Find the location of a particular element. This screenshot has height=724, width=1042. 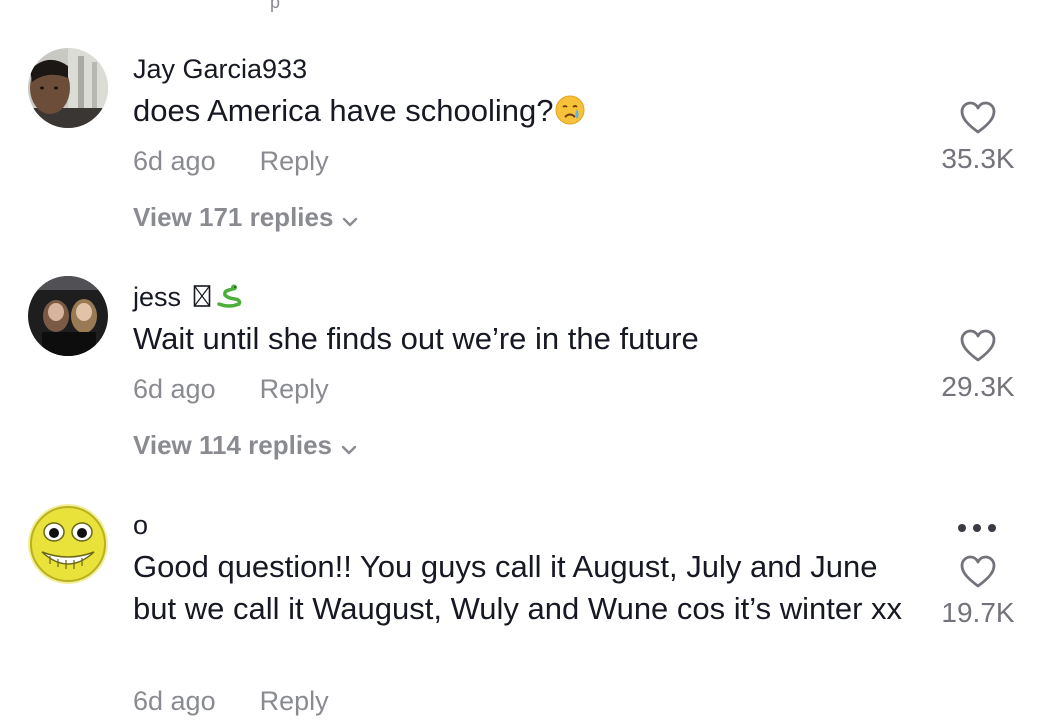

view-replies-label: View 171 replies is located at coordinates (233, 217).